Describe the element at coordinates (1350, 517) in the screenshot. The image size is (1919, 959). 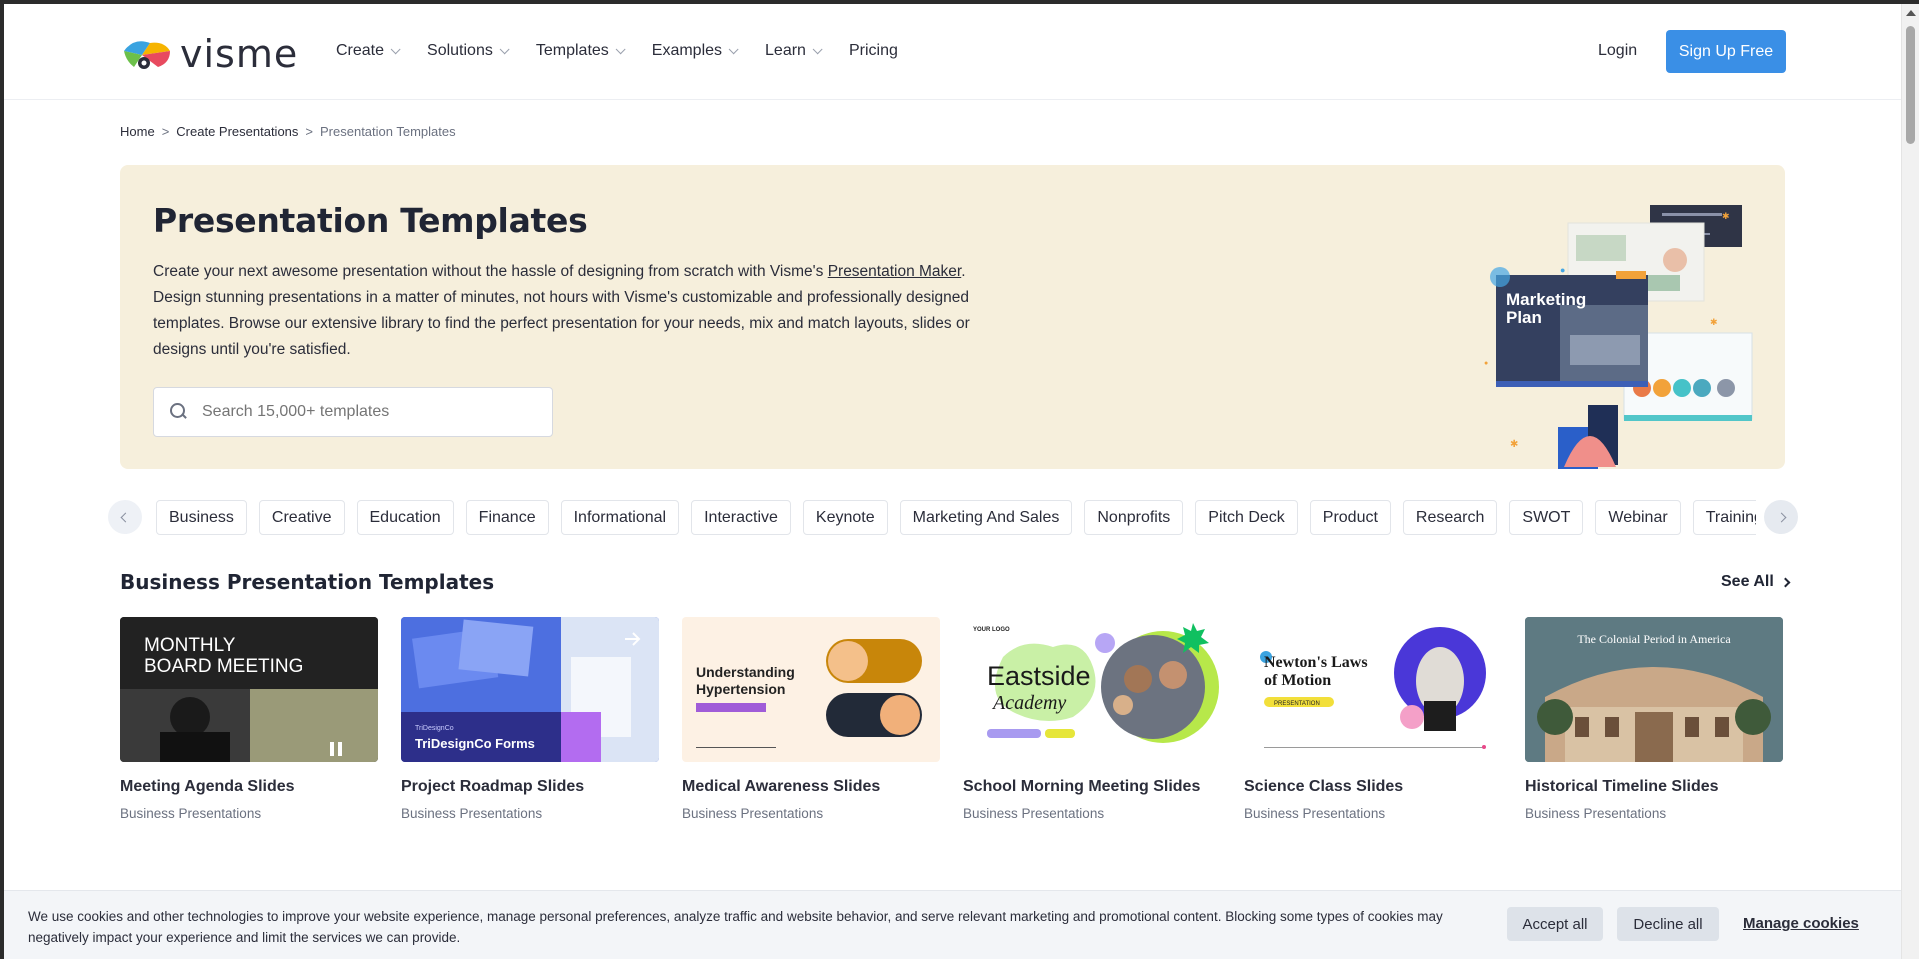
I see `category-product: Product` at that location.